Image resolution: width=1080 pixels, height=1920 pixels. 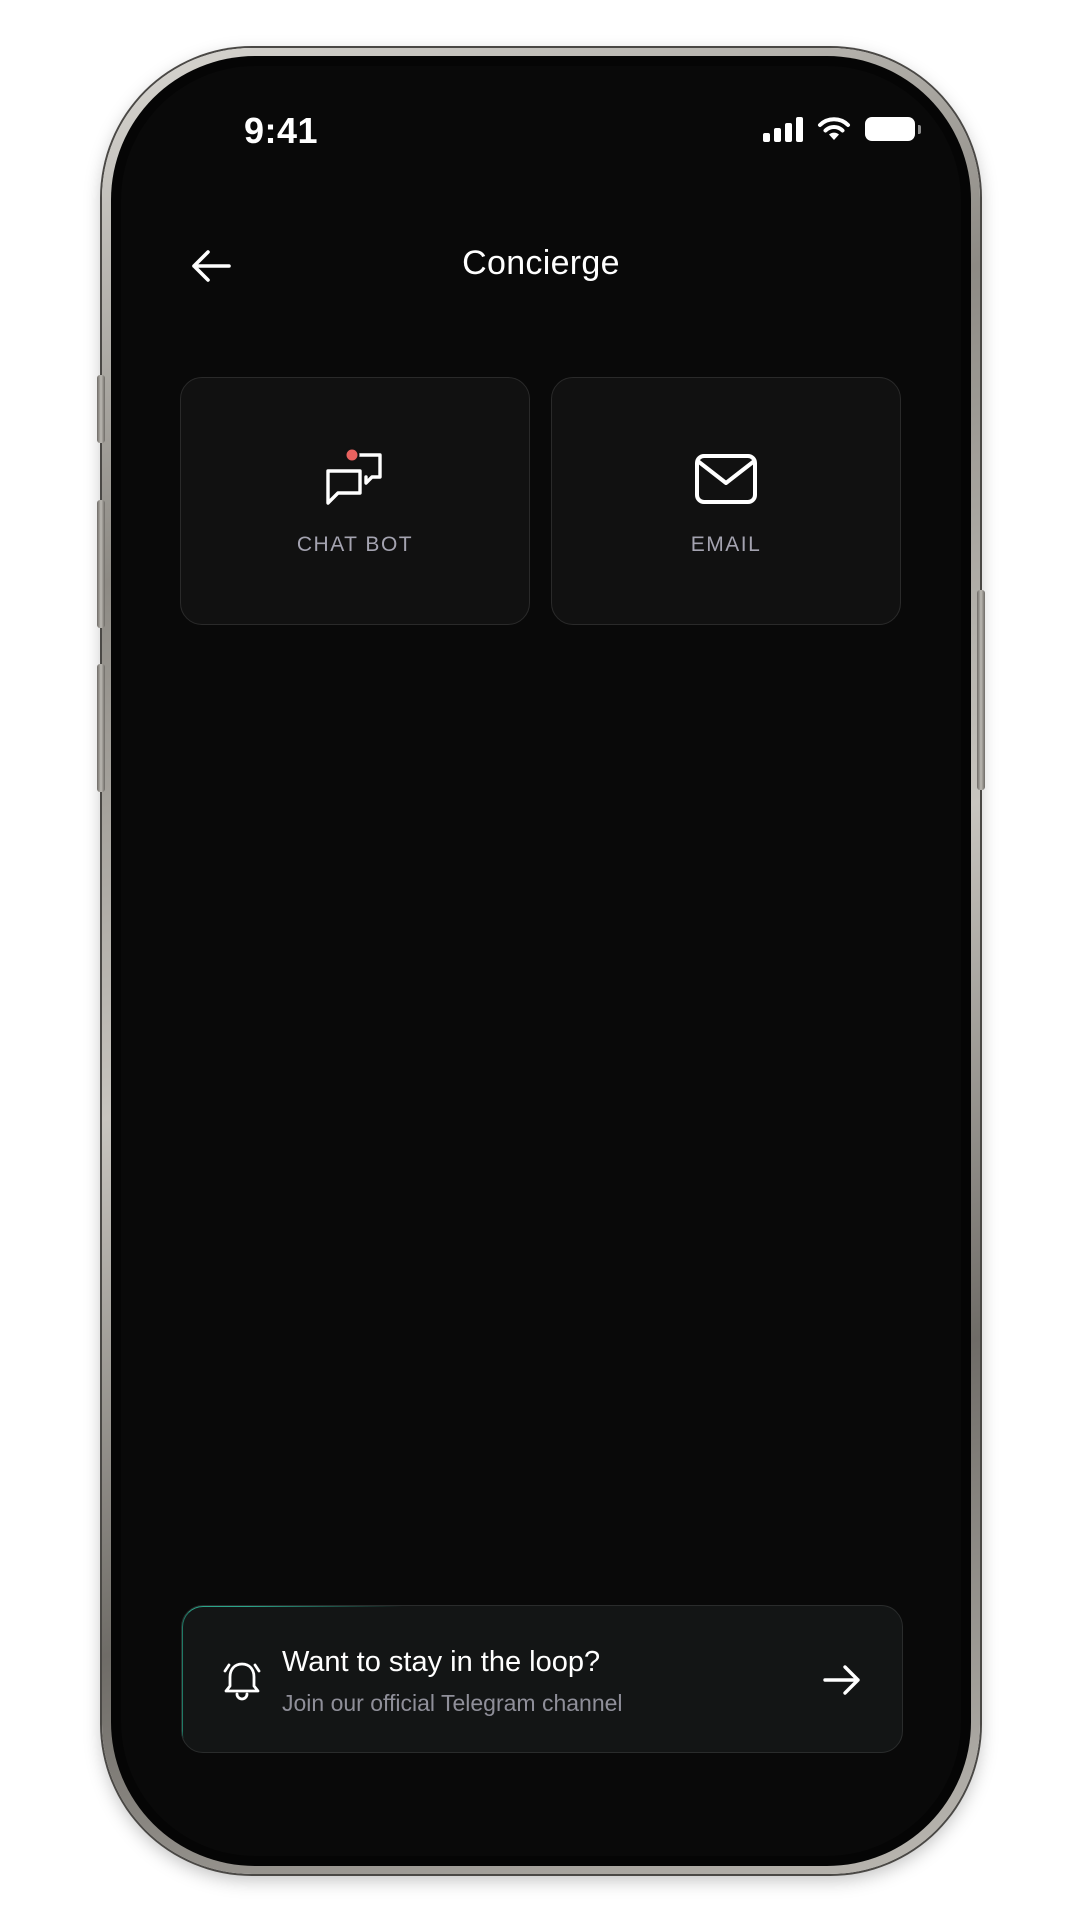 What do you see at coordinates (726, 479) in the screenshot?
I see `envelope-icon` at bounding box center [726, 479].